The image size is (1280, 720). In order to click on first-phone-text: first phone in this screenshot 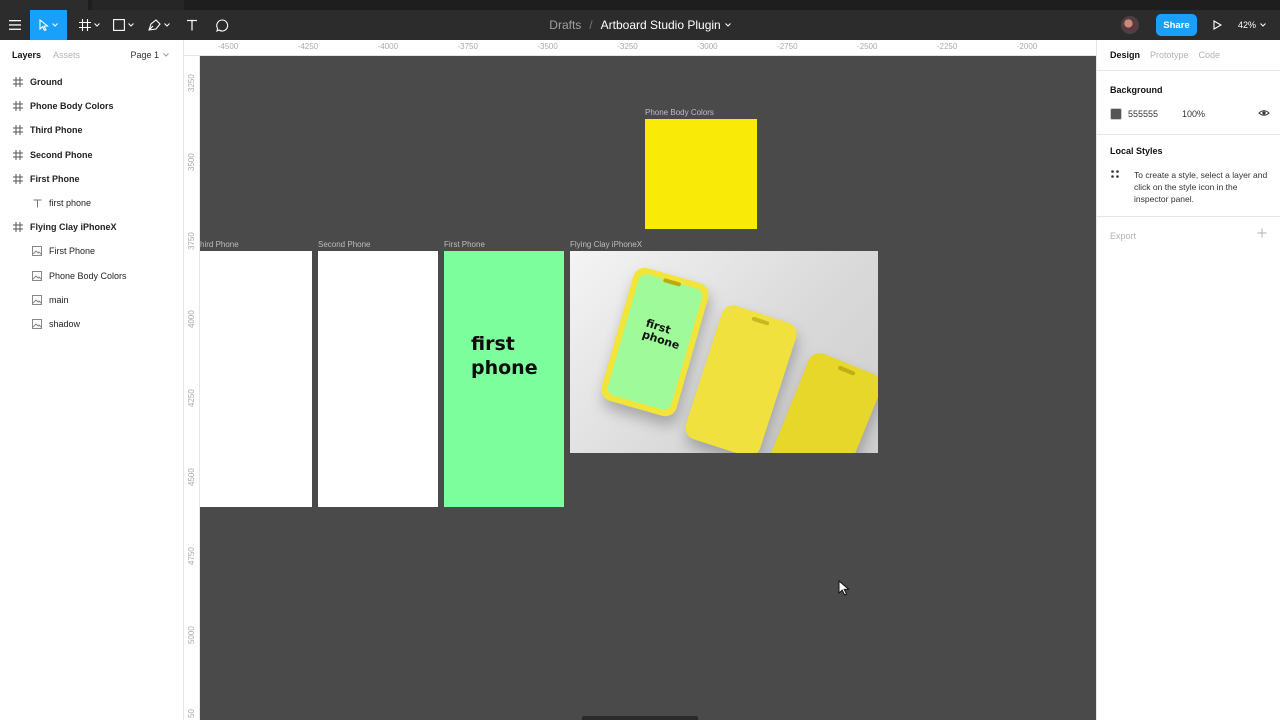, I will do `click(504, 356)`.